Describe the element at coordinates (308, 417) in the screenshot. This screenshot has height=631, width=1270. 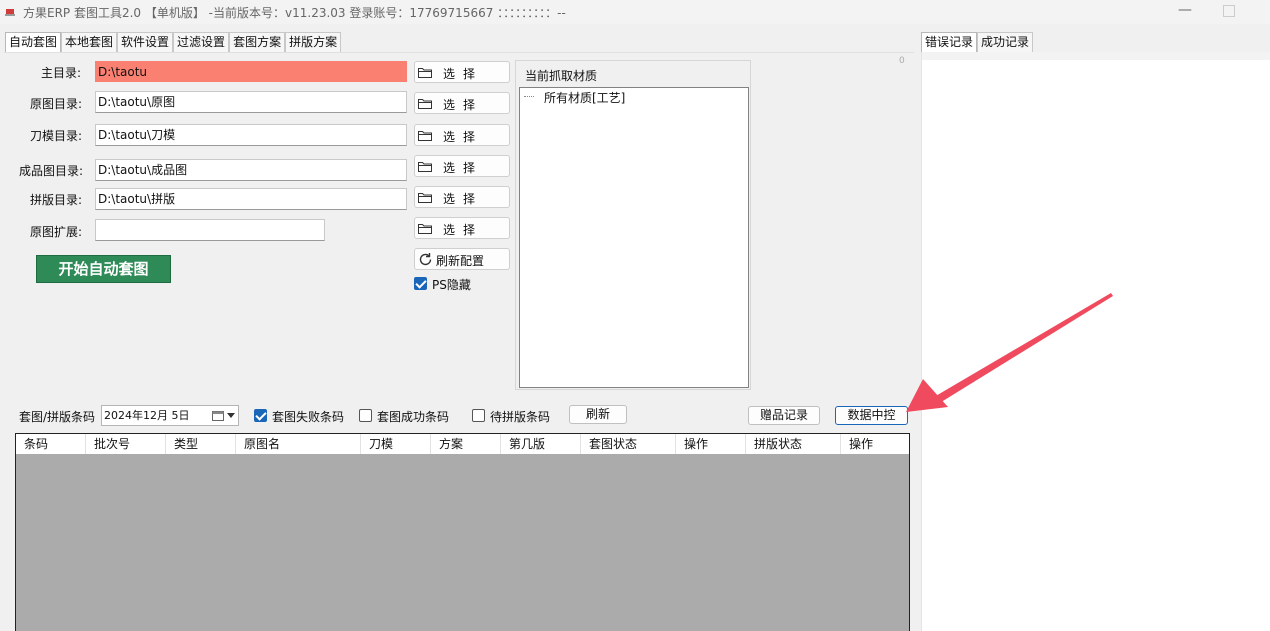
I see `fail-barcode-label: 套图失败条码` at that location.